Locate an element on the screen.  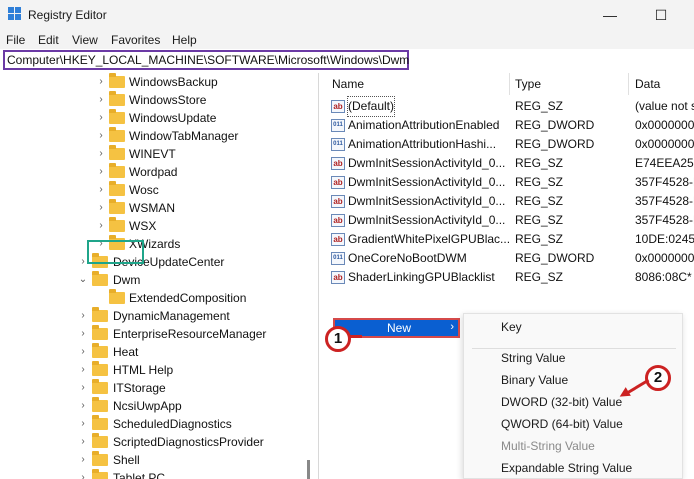
tree-item: › Tablet PC is located at coordinates (159, 474).